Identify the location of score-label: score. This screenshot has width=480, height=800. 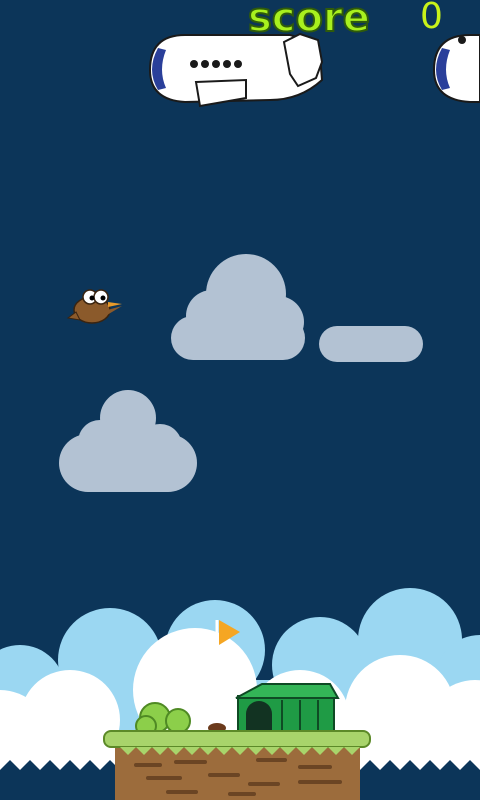
(309, 21).